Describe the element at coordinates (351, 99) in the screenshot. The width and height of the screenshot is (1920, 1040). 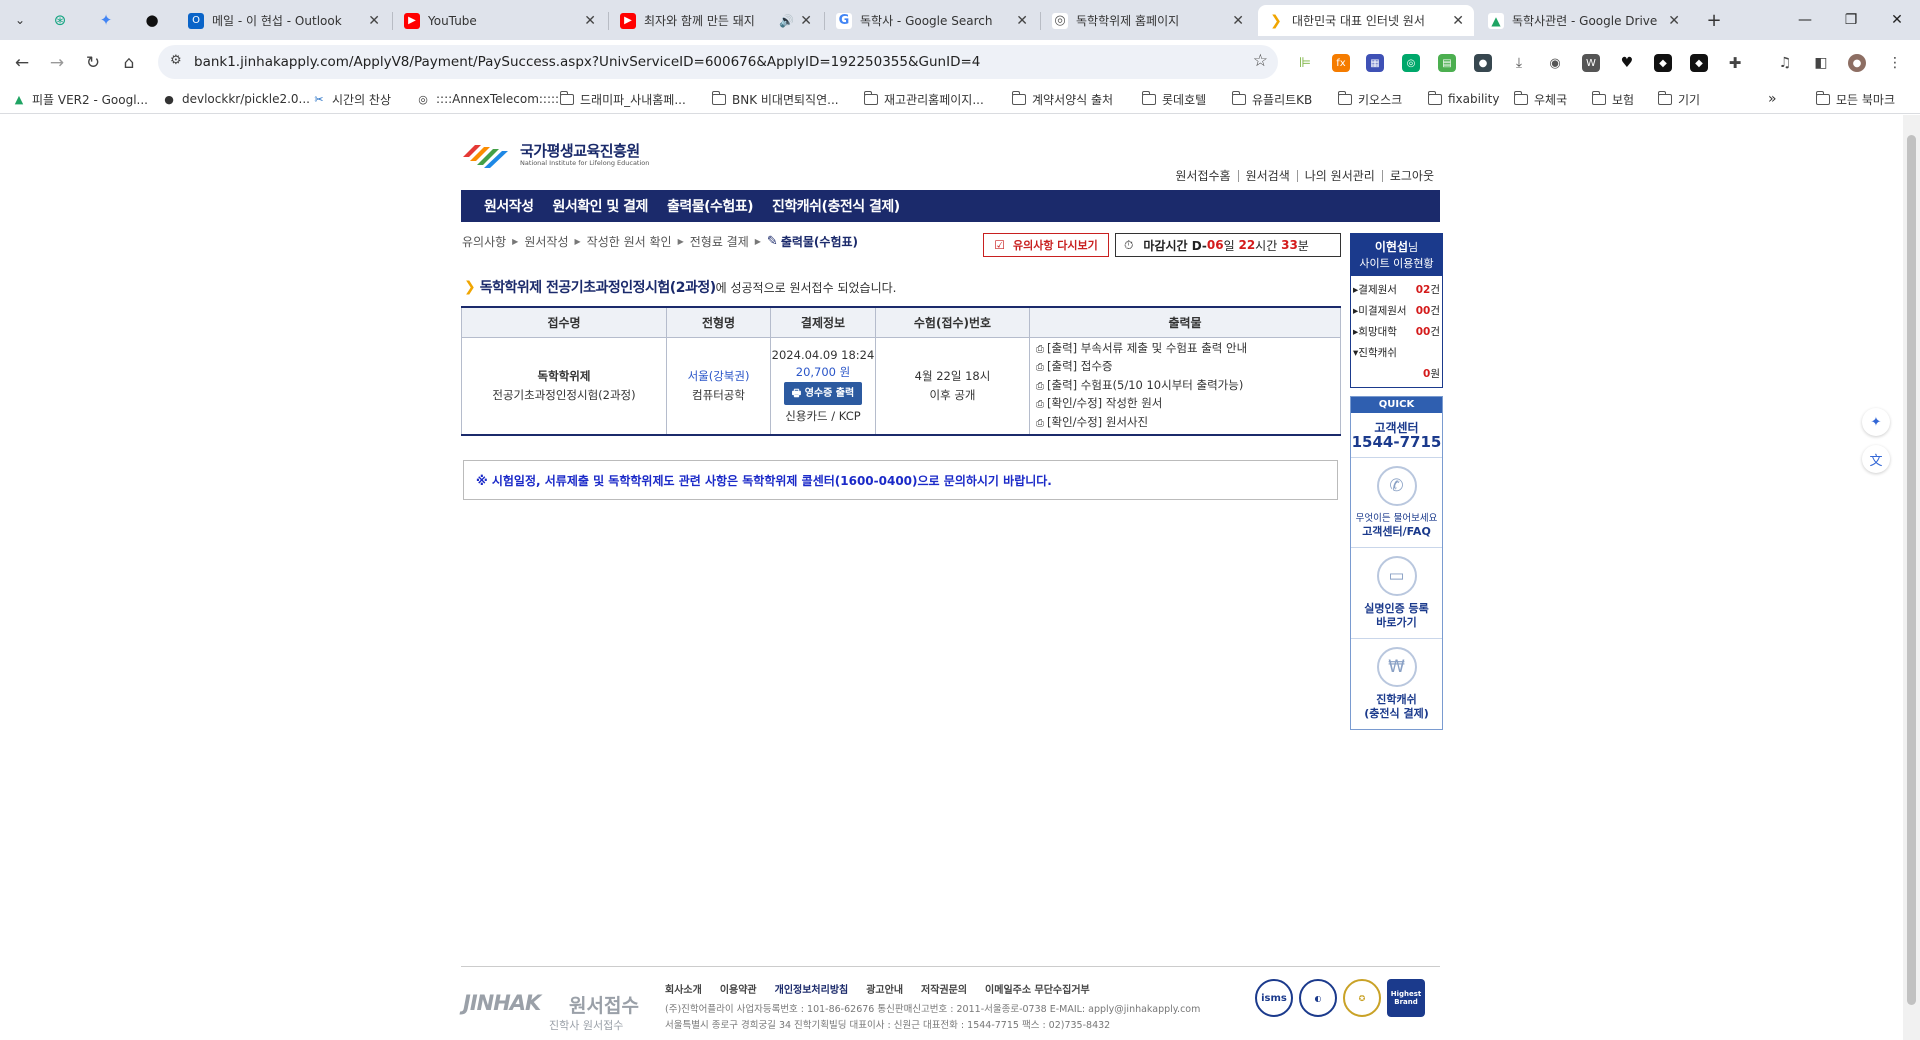
I see `bookmark-item: ✂ 시간의 찬상` at that location.